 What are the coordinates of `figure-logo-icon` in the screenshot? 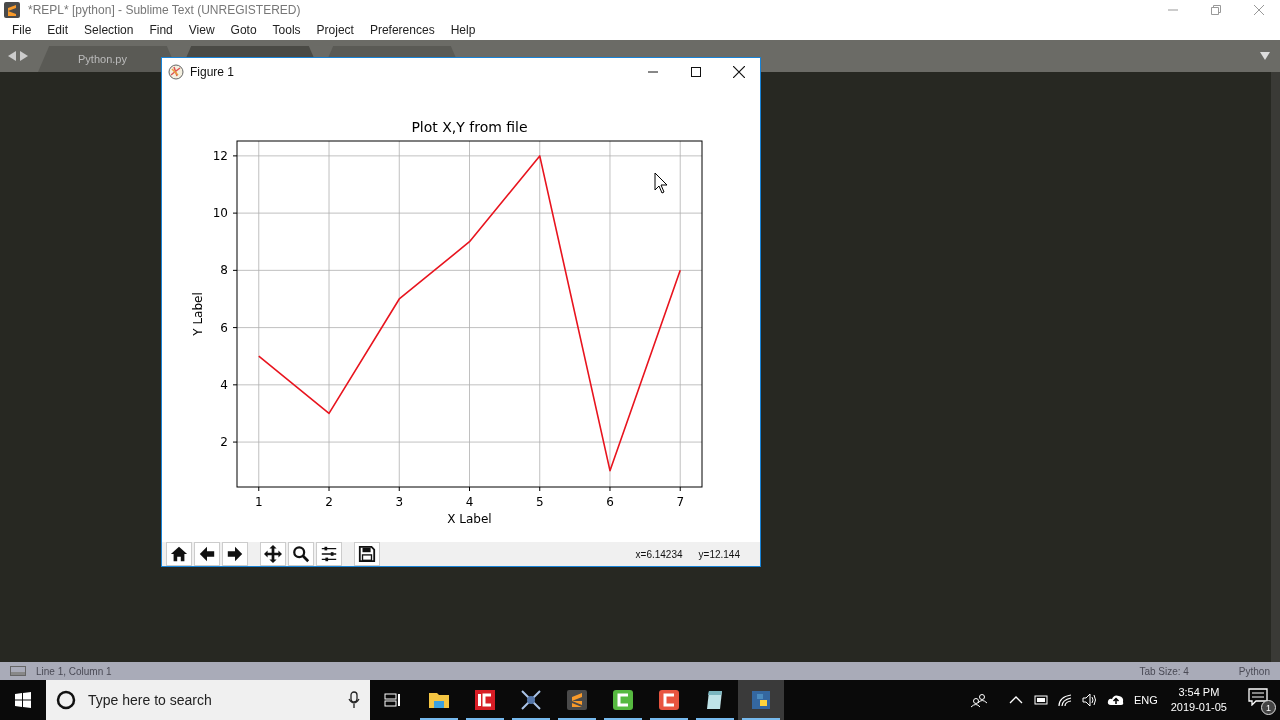 It's located at (176, 72).